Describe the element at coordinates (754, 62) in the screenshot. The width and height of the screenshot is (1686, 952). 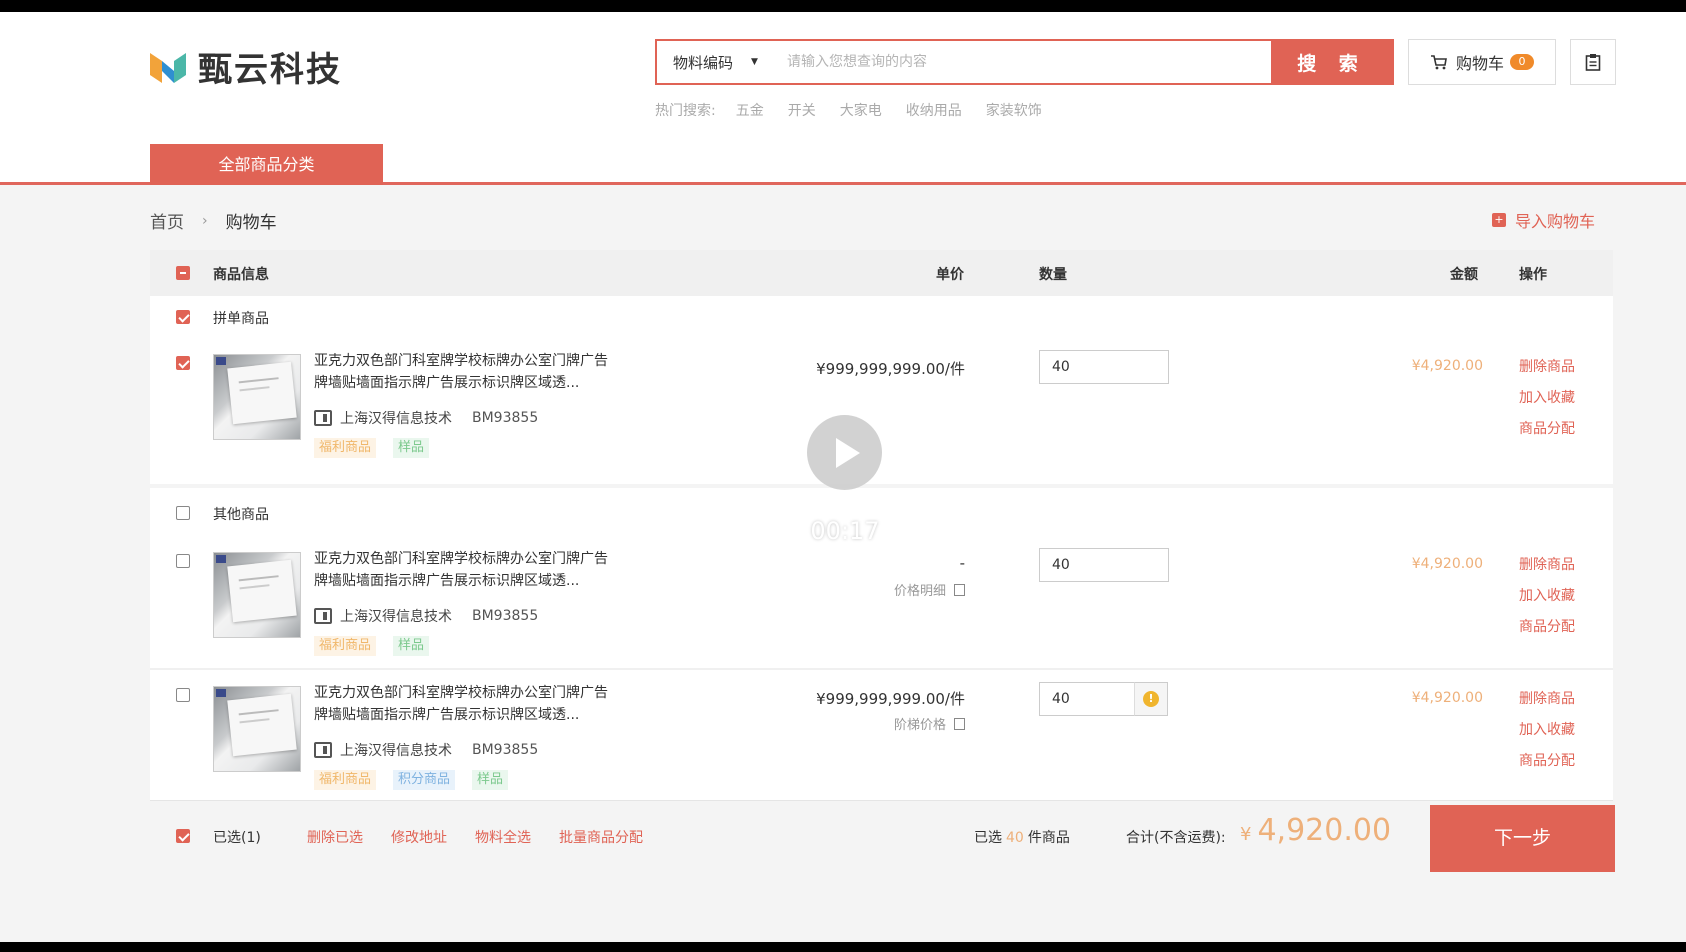
I see `caret-down-icon: ▼` at that location.